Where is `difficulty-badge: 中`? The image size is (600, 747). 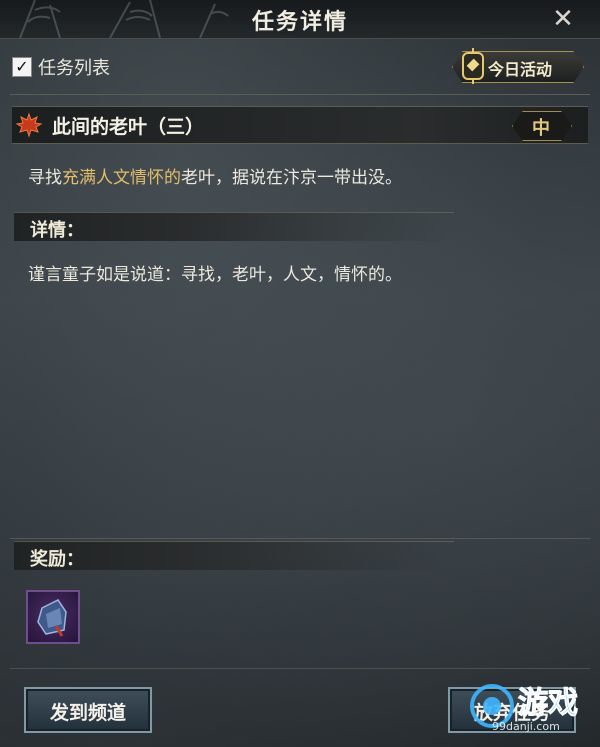 difficulty-badge: 中 is located at coordinates (542, 126).